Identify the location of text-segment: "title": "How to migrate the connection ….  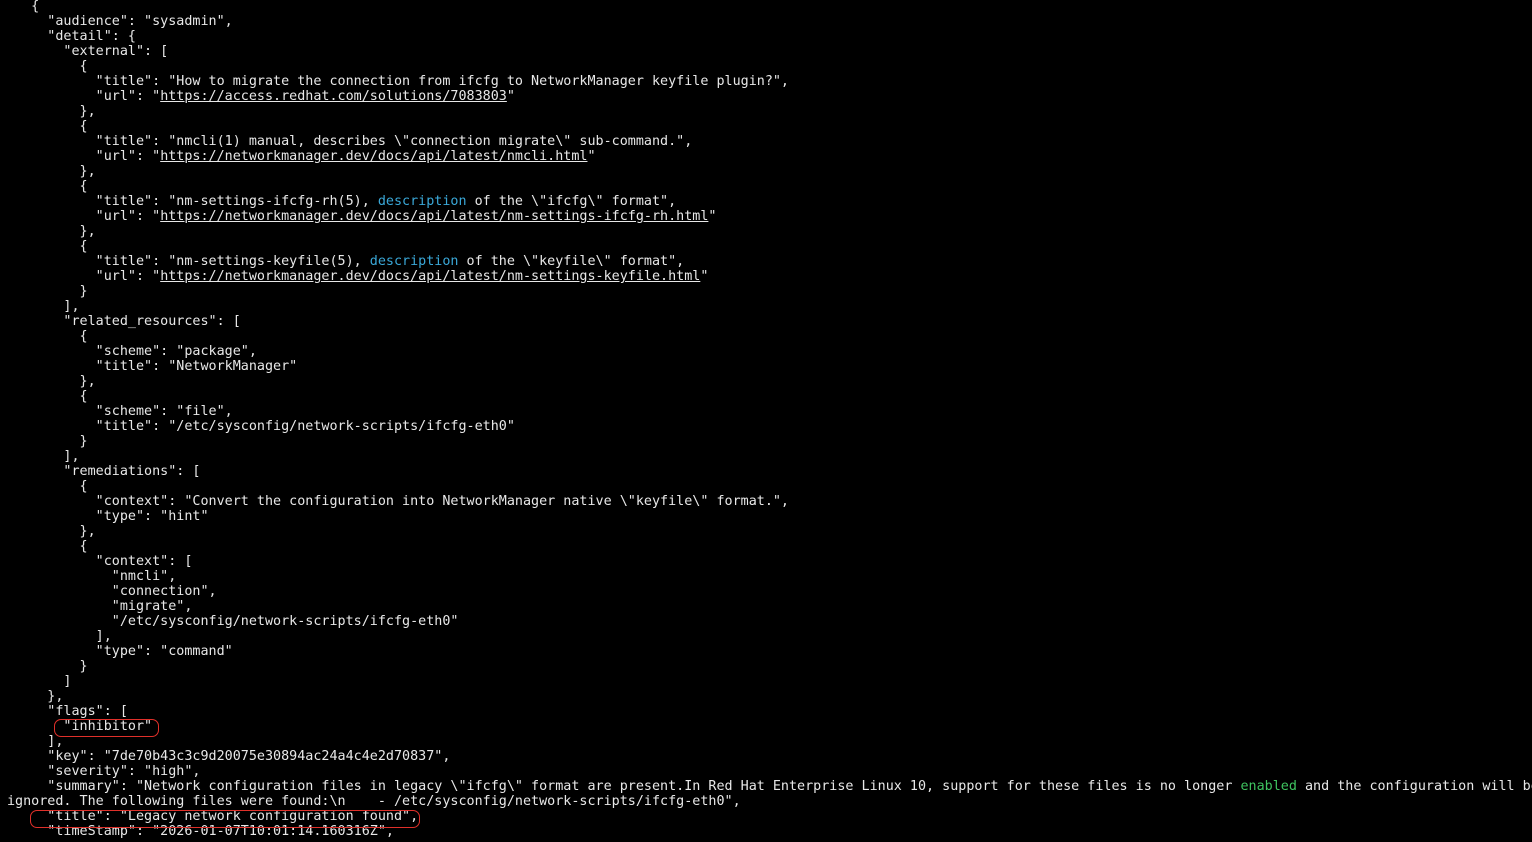
(398, 81).